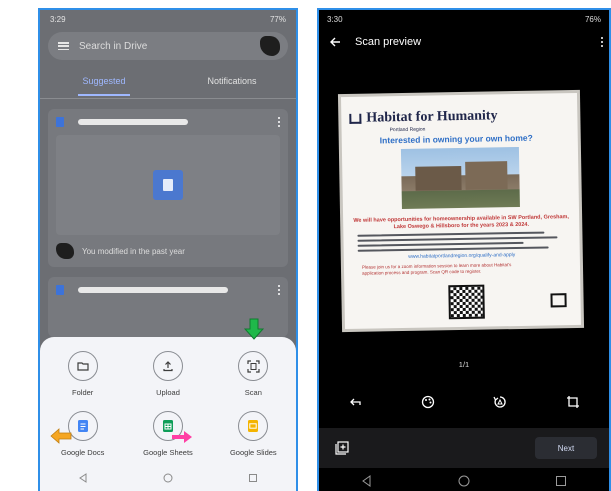 This screenshot has width=611, height=491. What do you see at coordinates (464, 19) in the screenshot?
I see `status-bar: 3:30 76%` at bounding box center [464, 19].